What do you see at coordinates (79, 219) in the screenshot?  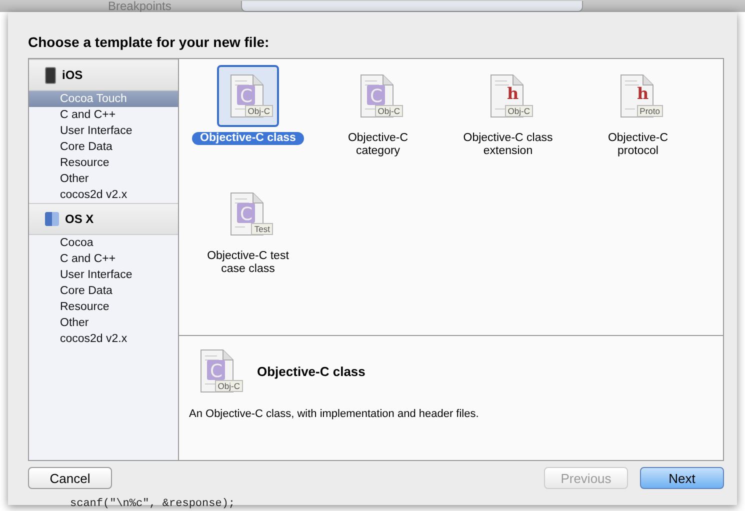 I see `platform-label: OS X` at bounding box center [79, 219].